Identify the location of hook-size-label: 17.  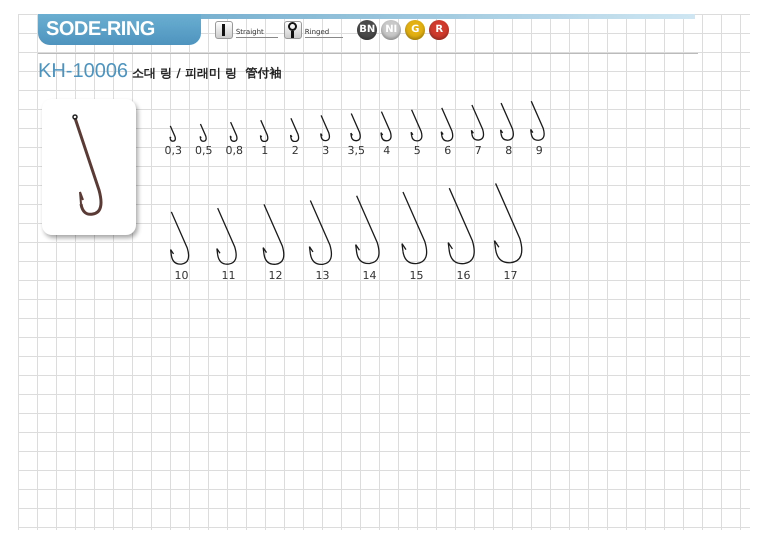
(511, 275).